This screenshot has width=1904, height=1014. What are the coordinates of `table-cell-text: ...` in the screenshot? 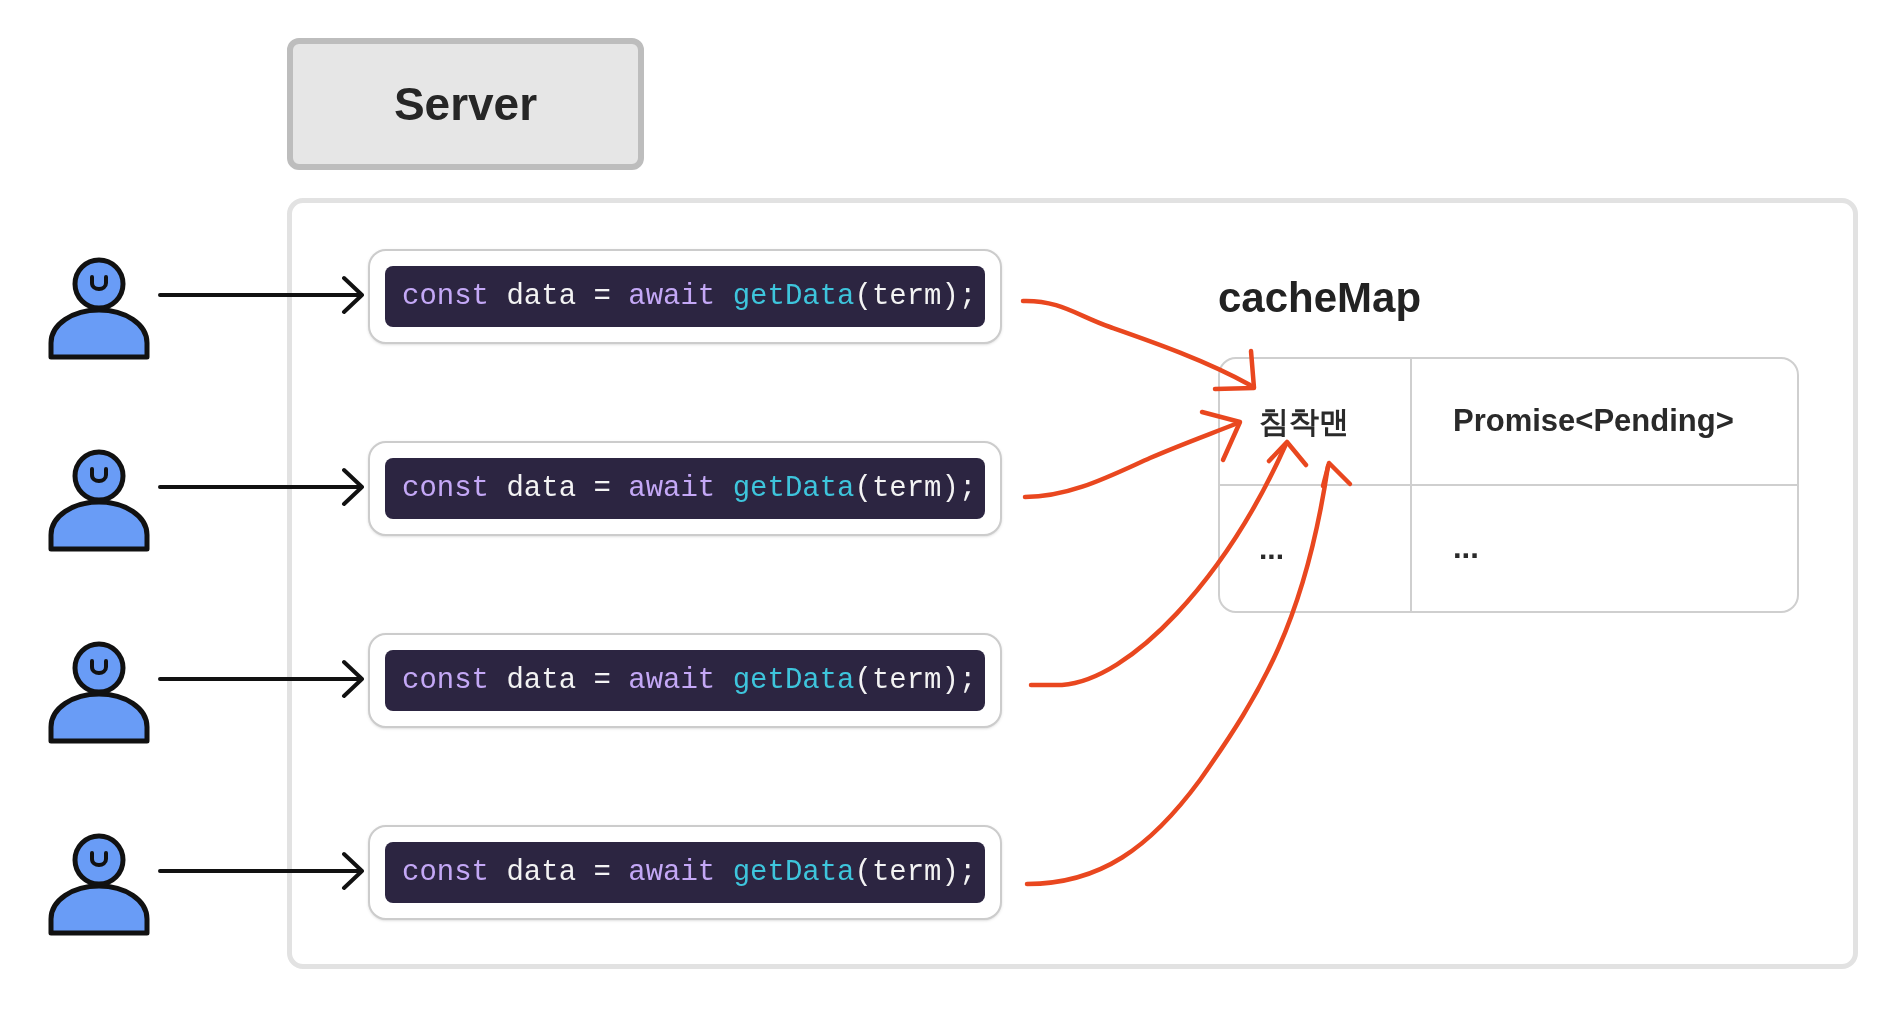 It's located at (1466, 548).